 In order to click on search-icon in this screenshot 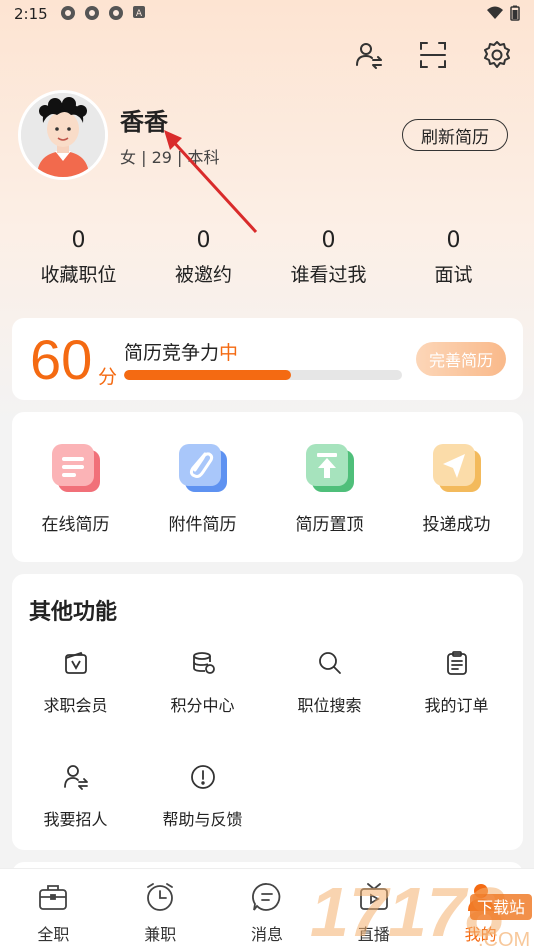, I will do `click(329, 663)`.